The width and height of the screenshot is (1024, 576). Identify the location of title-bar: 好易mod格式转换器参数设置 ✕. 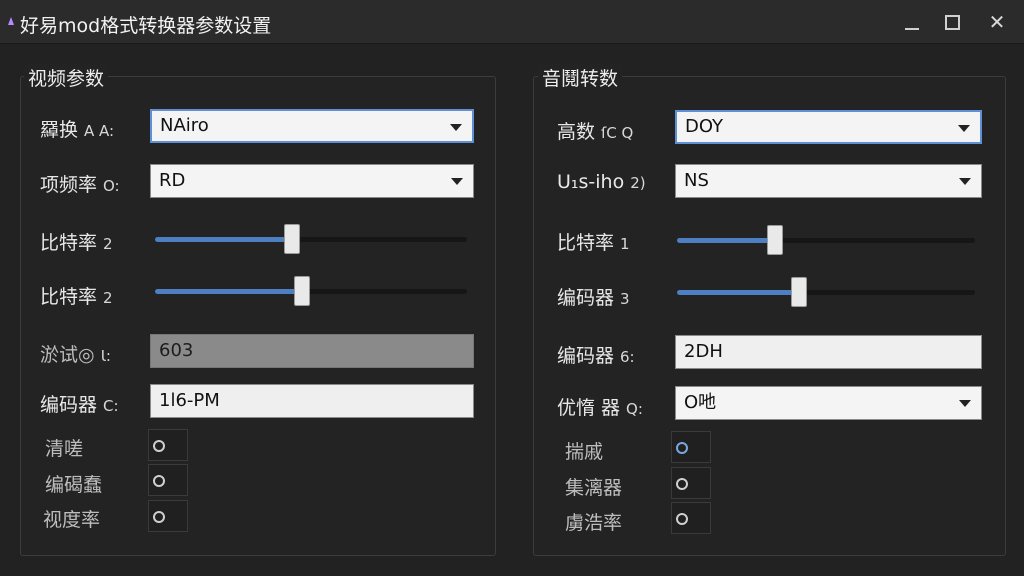
(512, 22).